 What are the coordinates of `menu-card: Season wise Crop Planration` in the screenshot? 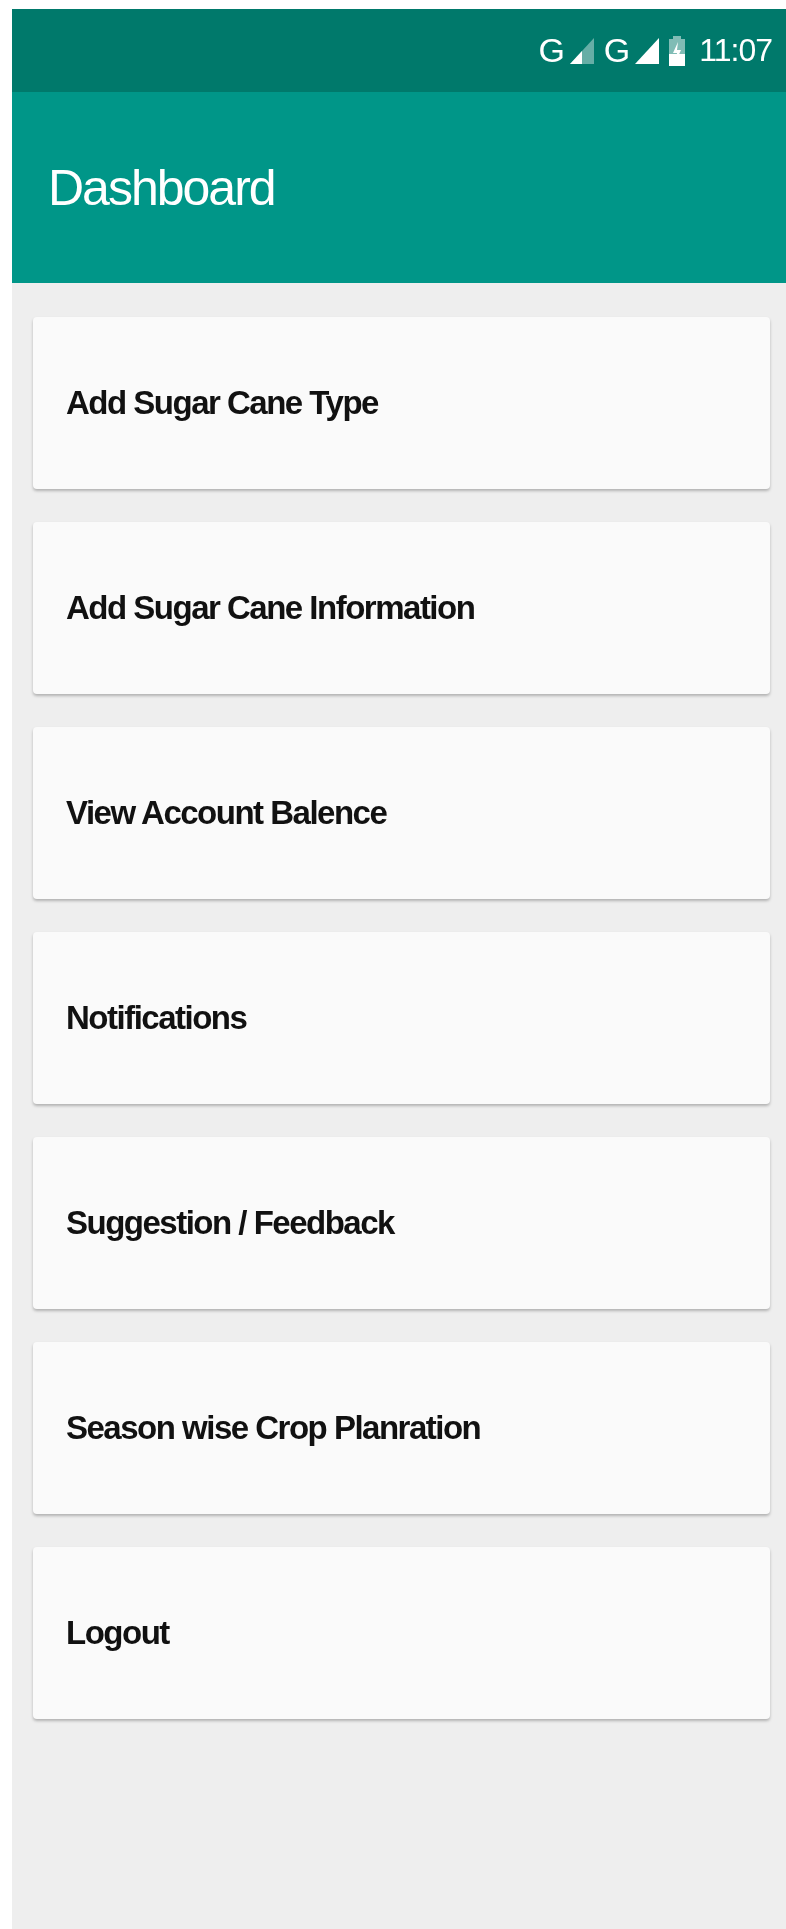 It's located at (401, 1428).